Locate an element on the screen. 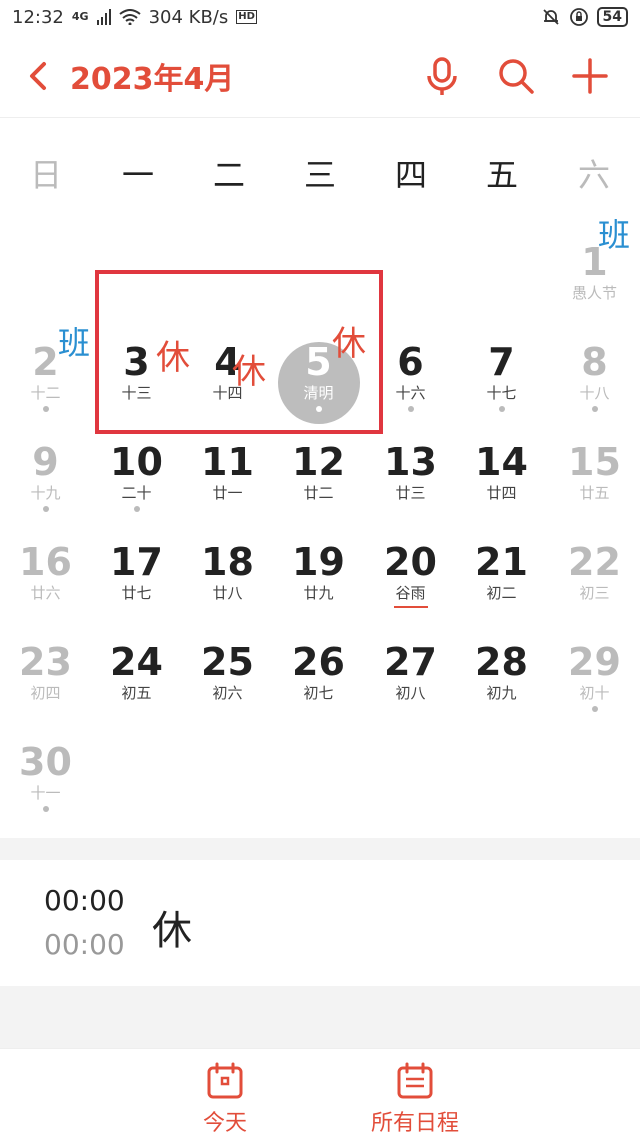 The width and height of the screenshot is (640, 1138). day-cell-9: 9 十九 is located at coordinates (45, 490).